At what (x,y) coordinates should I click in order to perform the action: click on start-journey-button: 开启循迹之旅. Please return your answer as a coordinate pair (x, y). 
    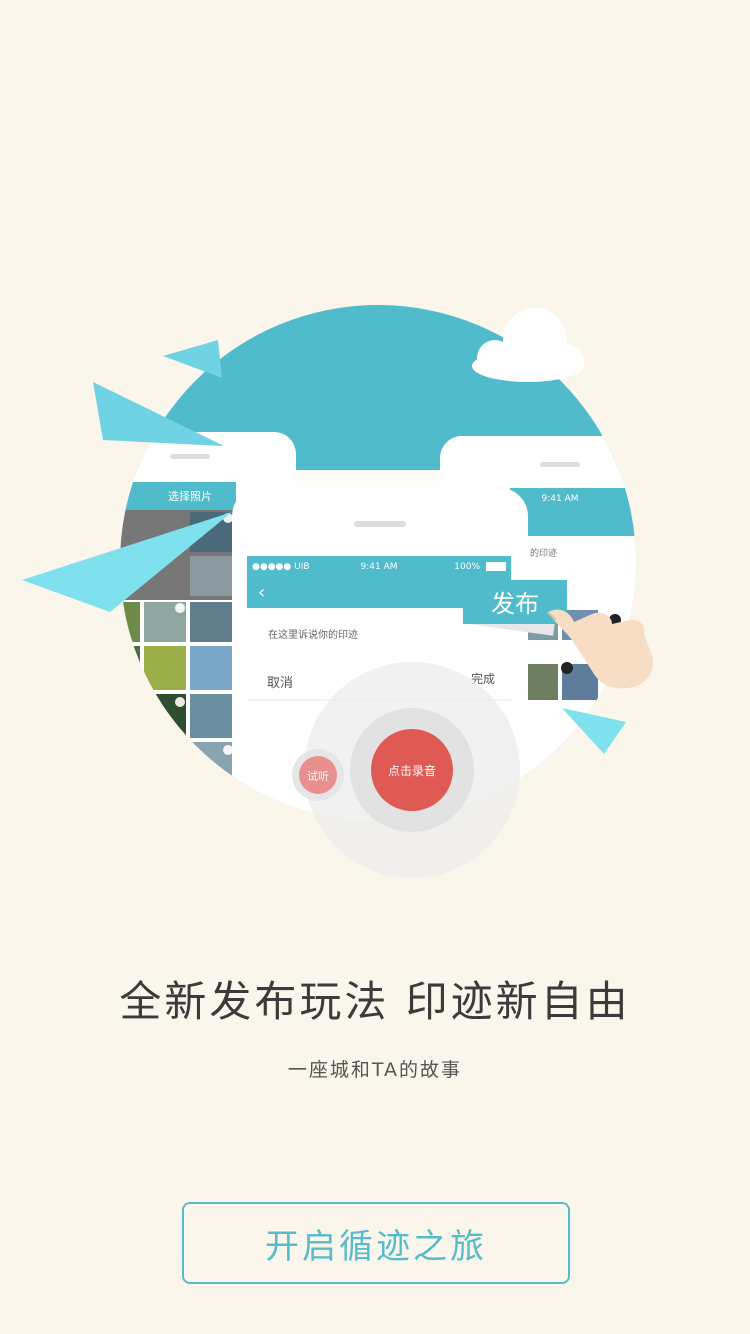
    Looking at the image, I should click on (376, 1243).